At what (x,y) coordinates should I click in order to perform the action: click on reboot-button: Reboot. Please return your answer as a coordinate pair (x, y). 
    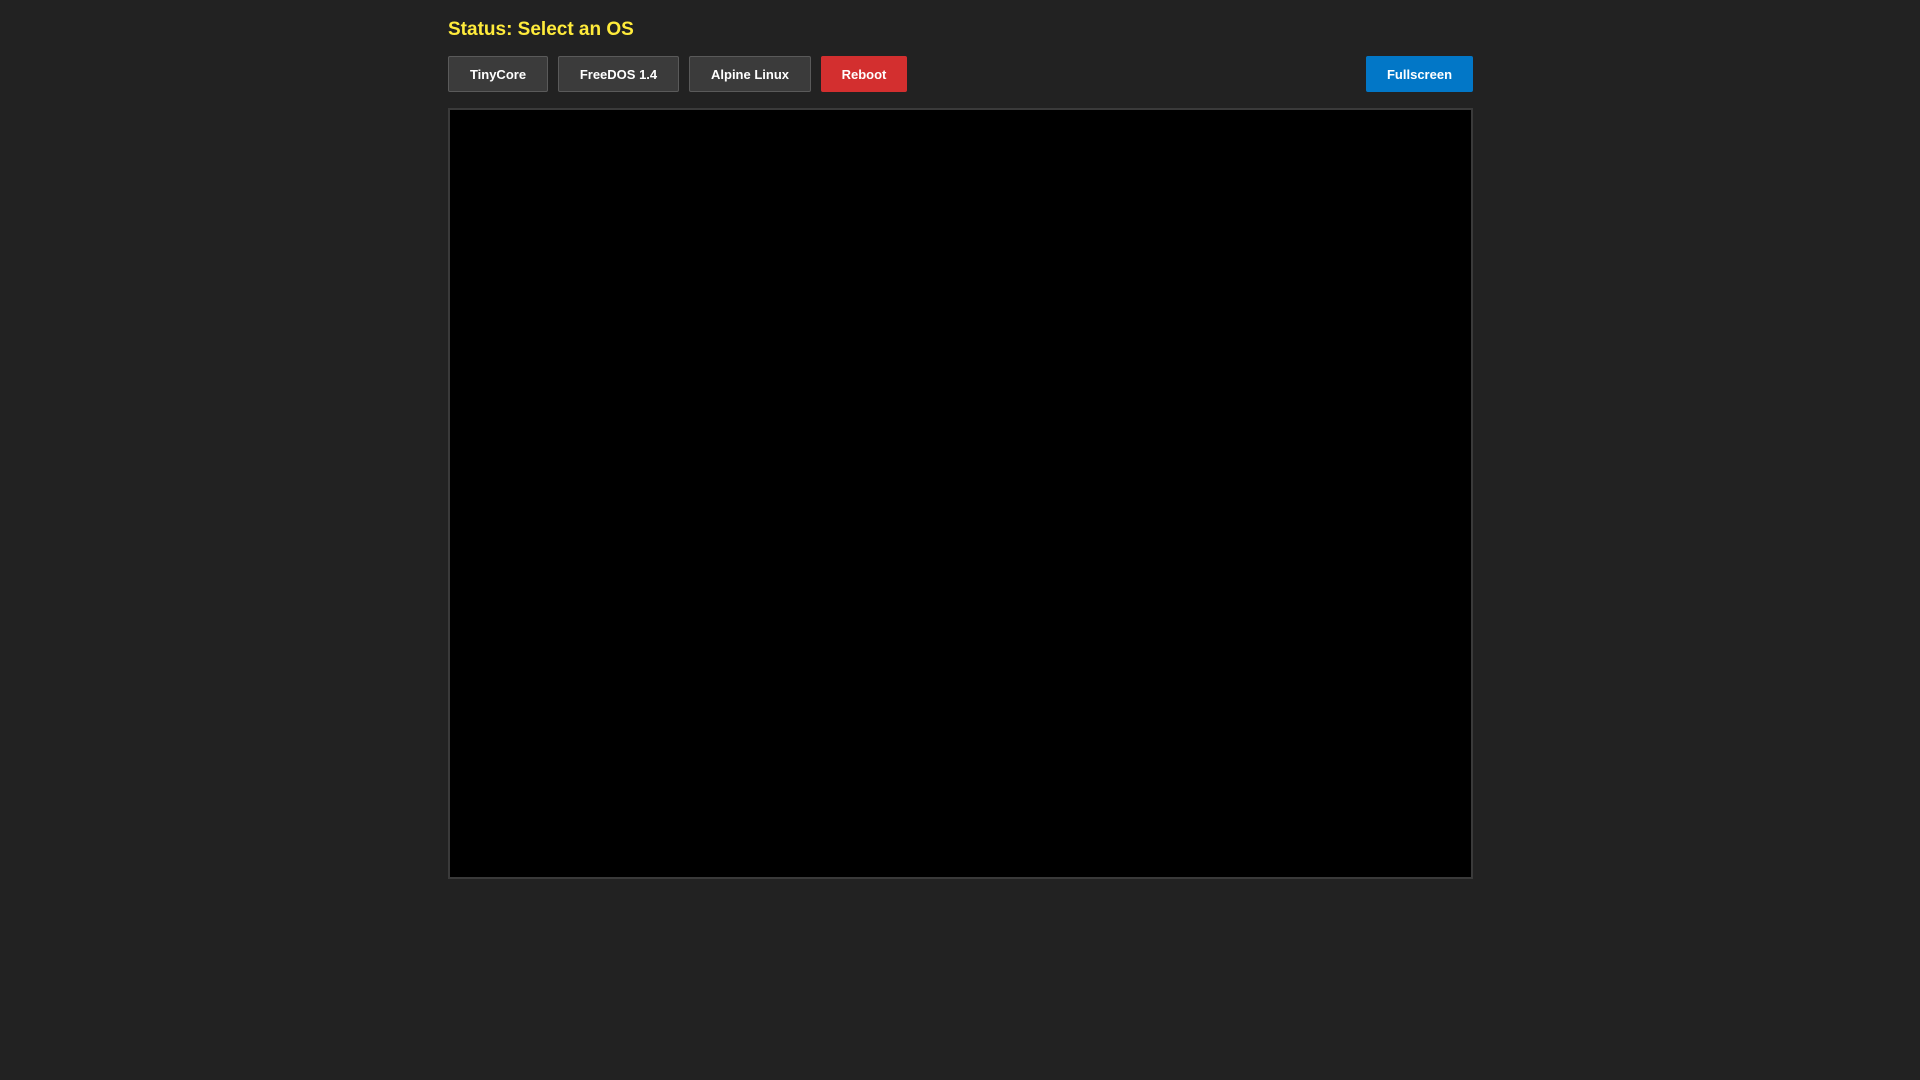
    Looking at the image, I should click on (864, 74).